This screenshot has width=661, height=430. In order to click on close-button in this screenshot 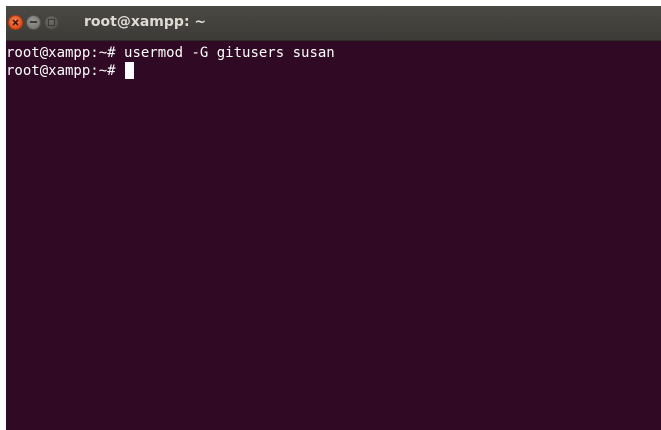, I will do `click(15, 22)`.